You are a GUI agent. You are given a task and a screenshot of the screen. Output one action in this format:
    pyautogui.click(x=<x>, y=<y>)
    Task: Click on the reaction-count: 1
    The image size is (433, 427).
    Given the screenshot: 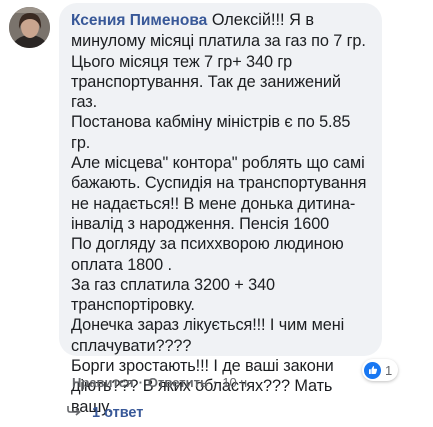 What is the action you would take?
    pyautogui.click(x=389, y=370)
    